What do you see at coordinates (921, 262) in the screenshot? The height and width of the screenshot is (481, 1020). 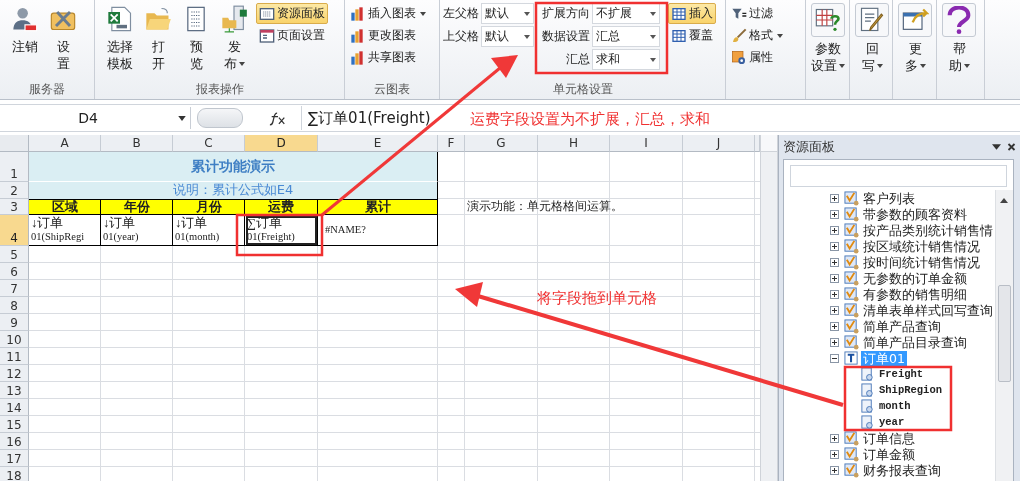 I see `tree-item: 按时间统计销售情况` at bounding box center [921, 262].